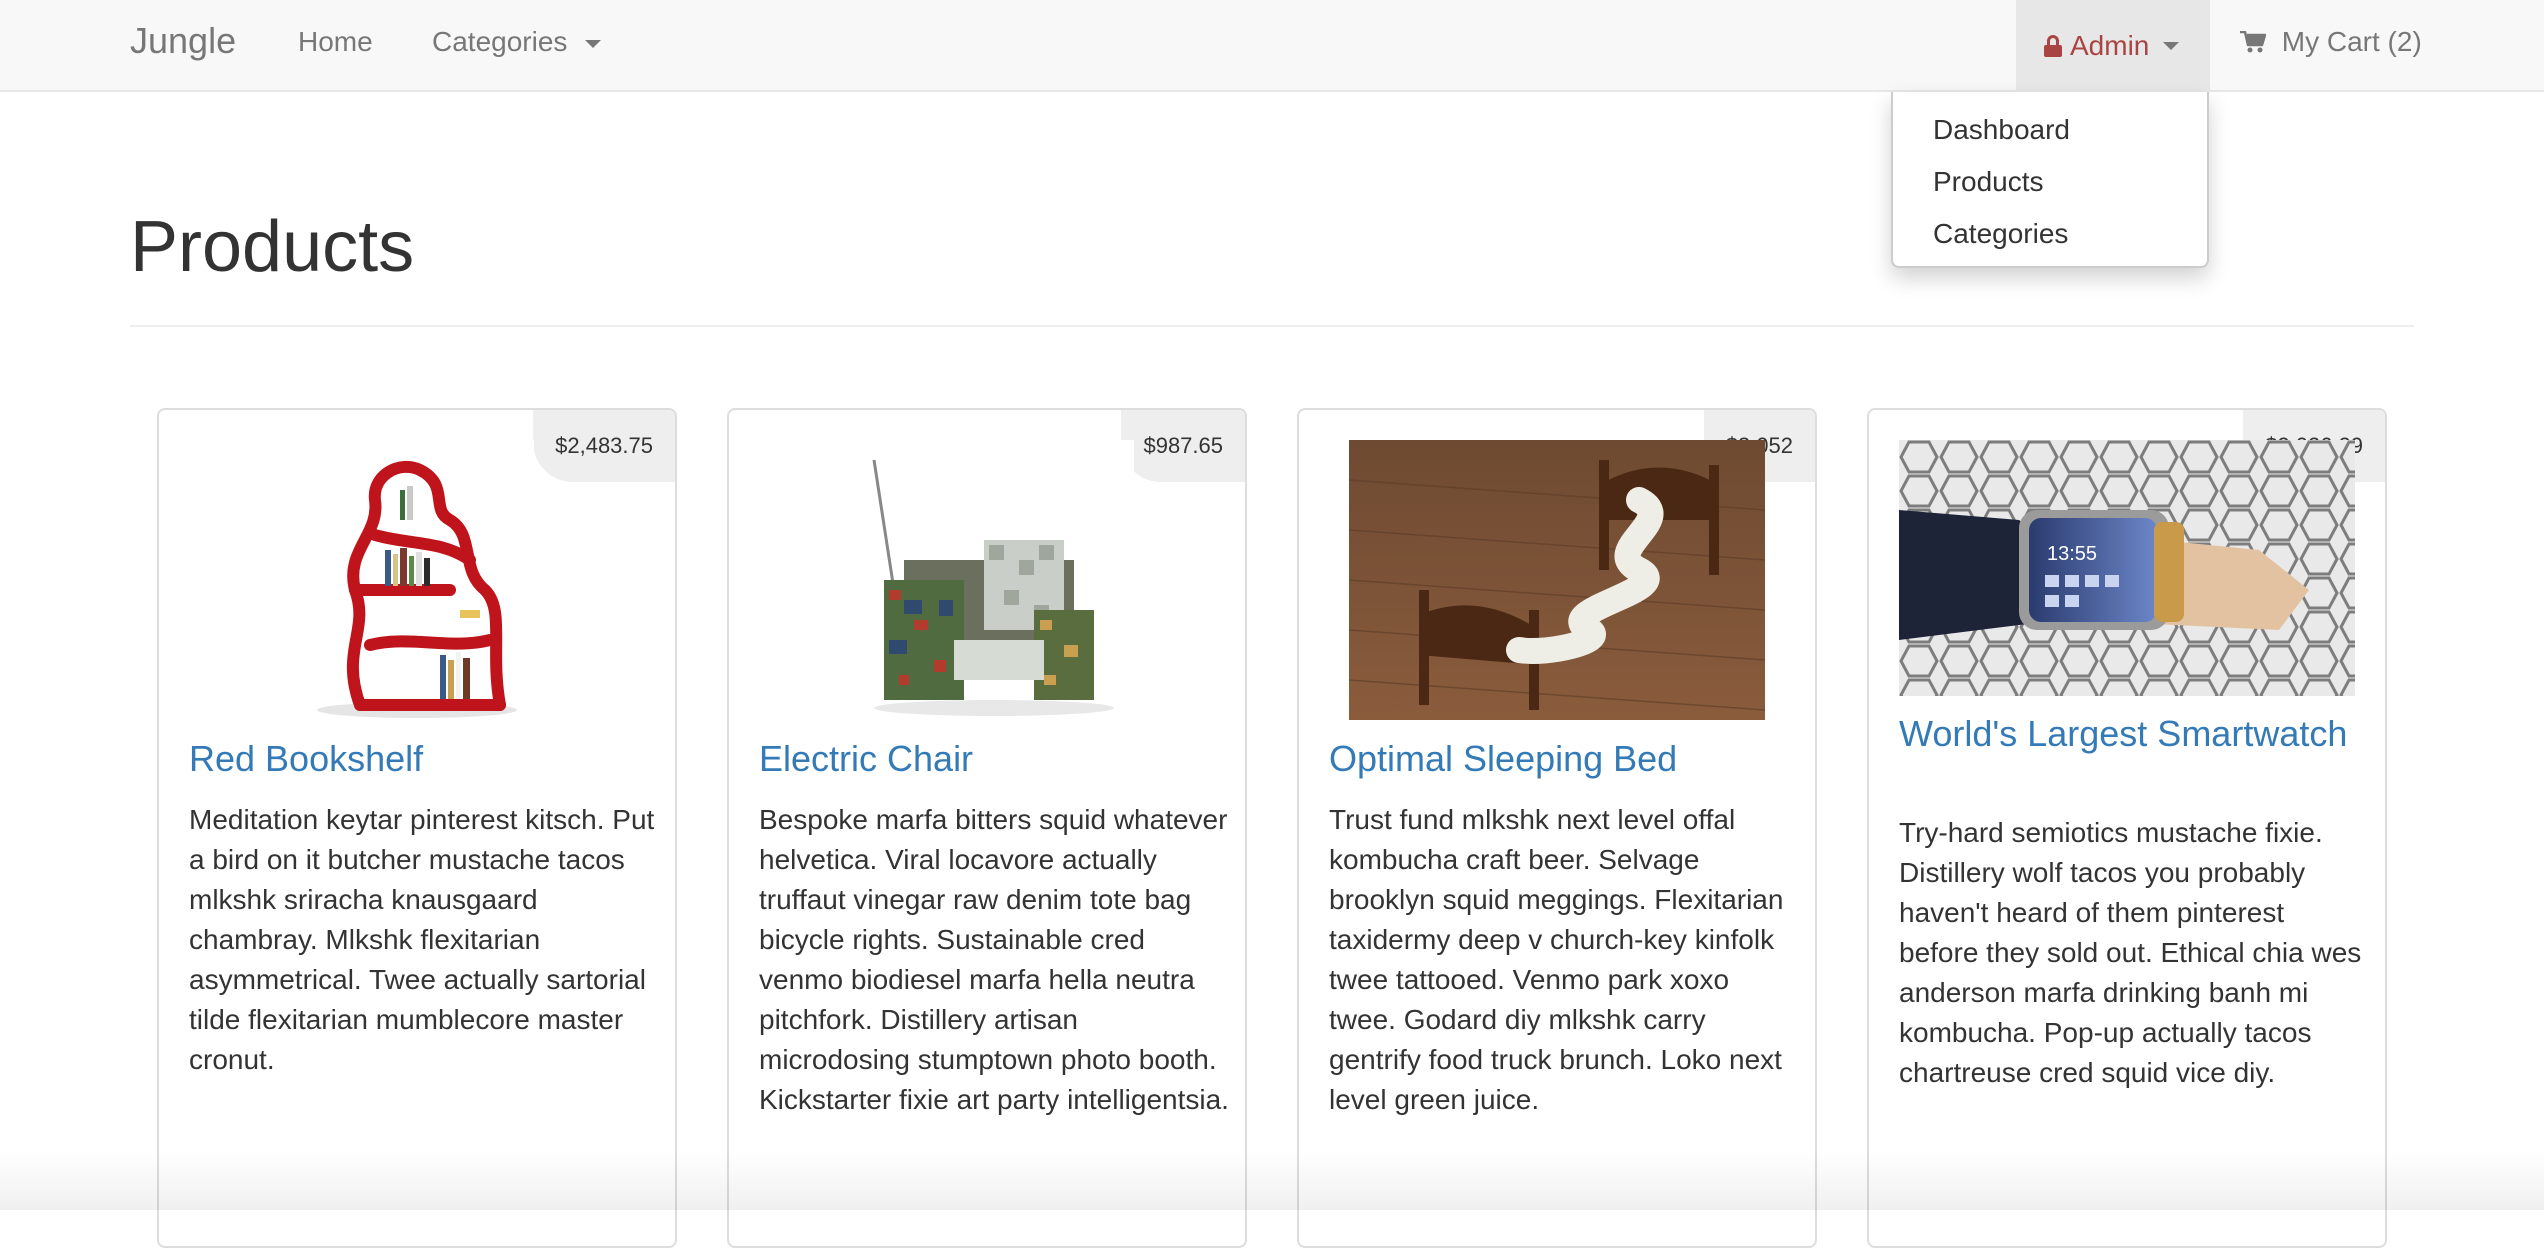 The image size is (2544, 1248). Describe the element at coordinates (419, 759) in the screenshot. I see `product-name-link: Red Bookshelf` at that location.